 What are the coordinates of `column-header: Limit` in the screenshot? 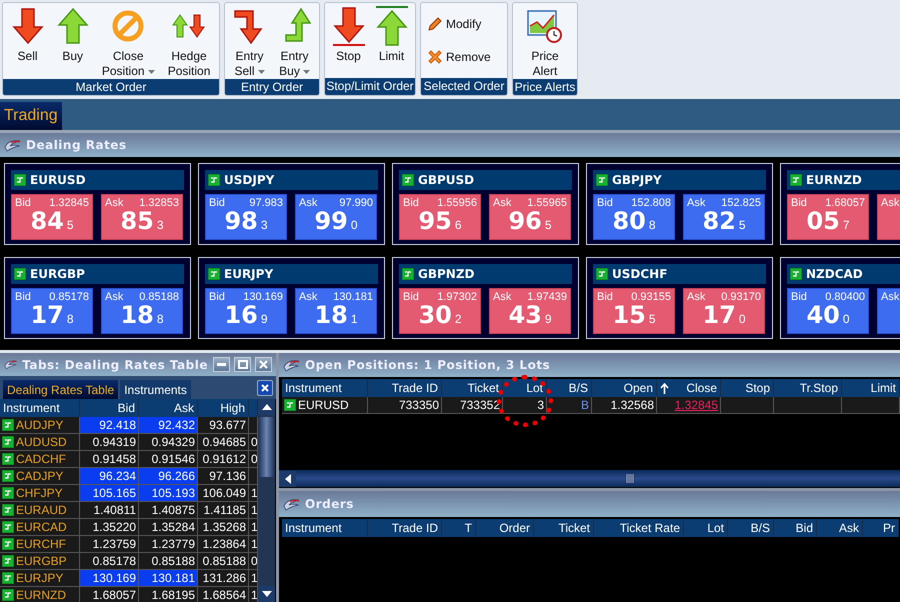 It's located at (871, 388).